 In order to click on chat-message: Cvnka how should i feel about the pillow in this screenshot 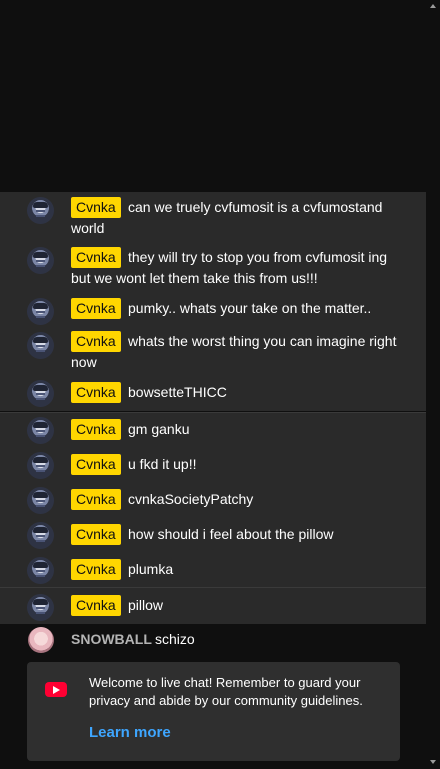, I will do `click(213, 535)`.